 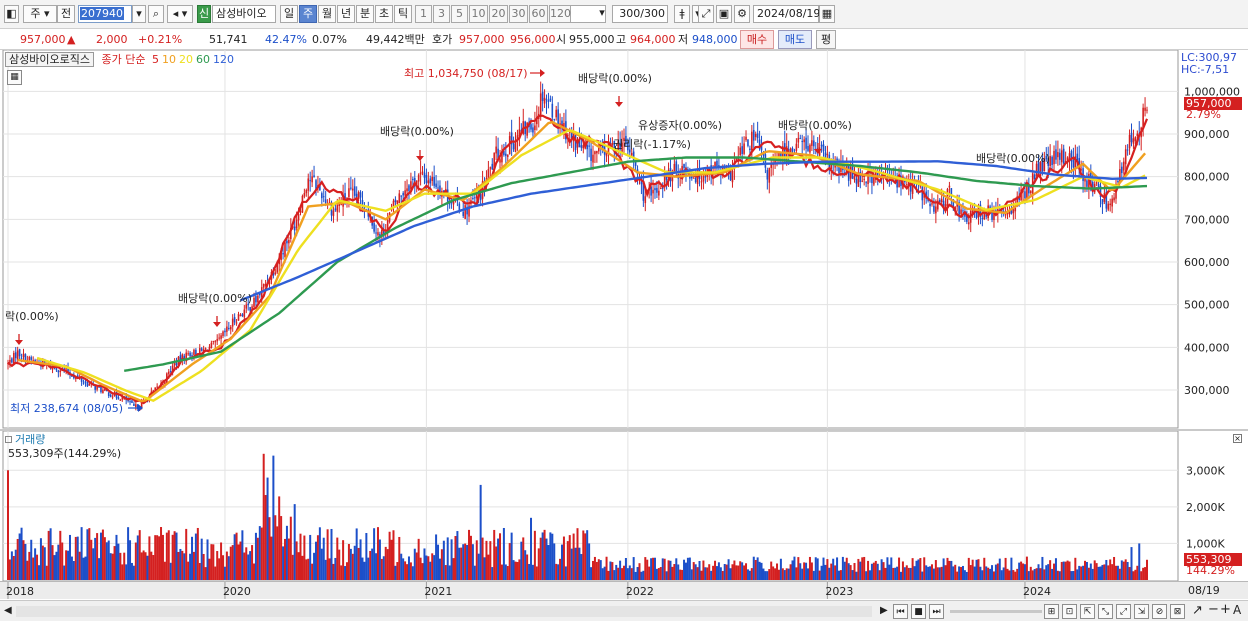 What do you see at coordinates (308, 14) in the screenshot?
I see `period-tab: 주` at bounding box center [308, 14].